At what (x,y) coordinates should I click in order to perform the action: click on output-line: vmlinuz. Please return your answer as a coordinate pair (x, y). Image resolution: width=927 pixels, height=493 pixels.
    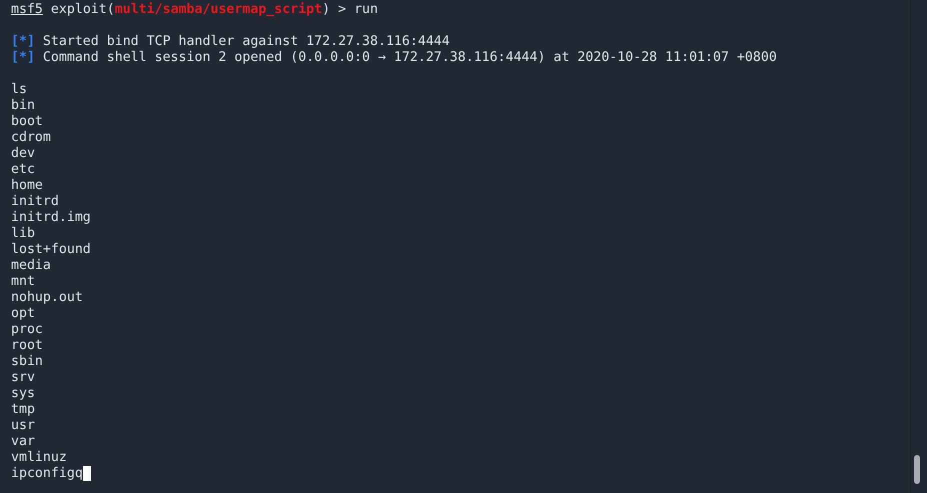
    Looking at the image, I should click on (39, 458).